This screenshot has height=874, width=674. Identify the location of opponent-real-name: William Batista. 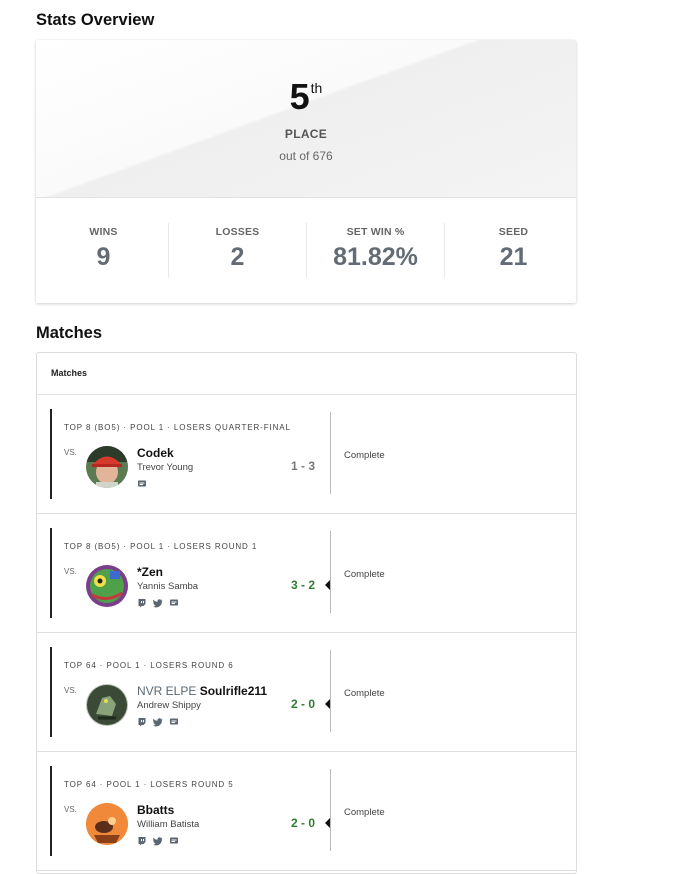
(168, 824).